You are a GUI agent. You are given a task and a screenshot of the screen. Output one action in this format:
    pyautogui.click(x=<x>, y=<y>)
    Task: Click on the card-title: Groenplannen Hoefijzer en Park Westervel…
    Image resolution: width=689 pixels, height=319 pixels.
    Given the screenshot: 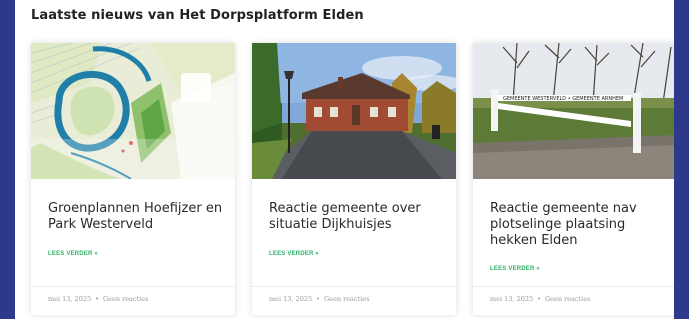 What is the action you would take?
    pyautogui.click(x=135, y=217)
    